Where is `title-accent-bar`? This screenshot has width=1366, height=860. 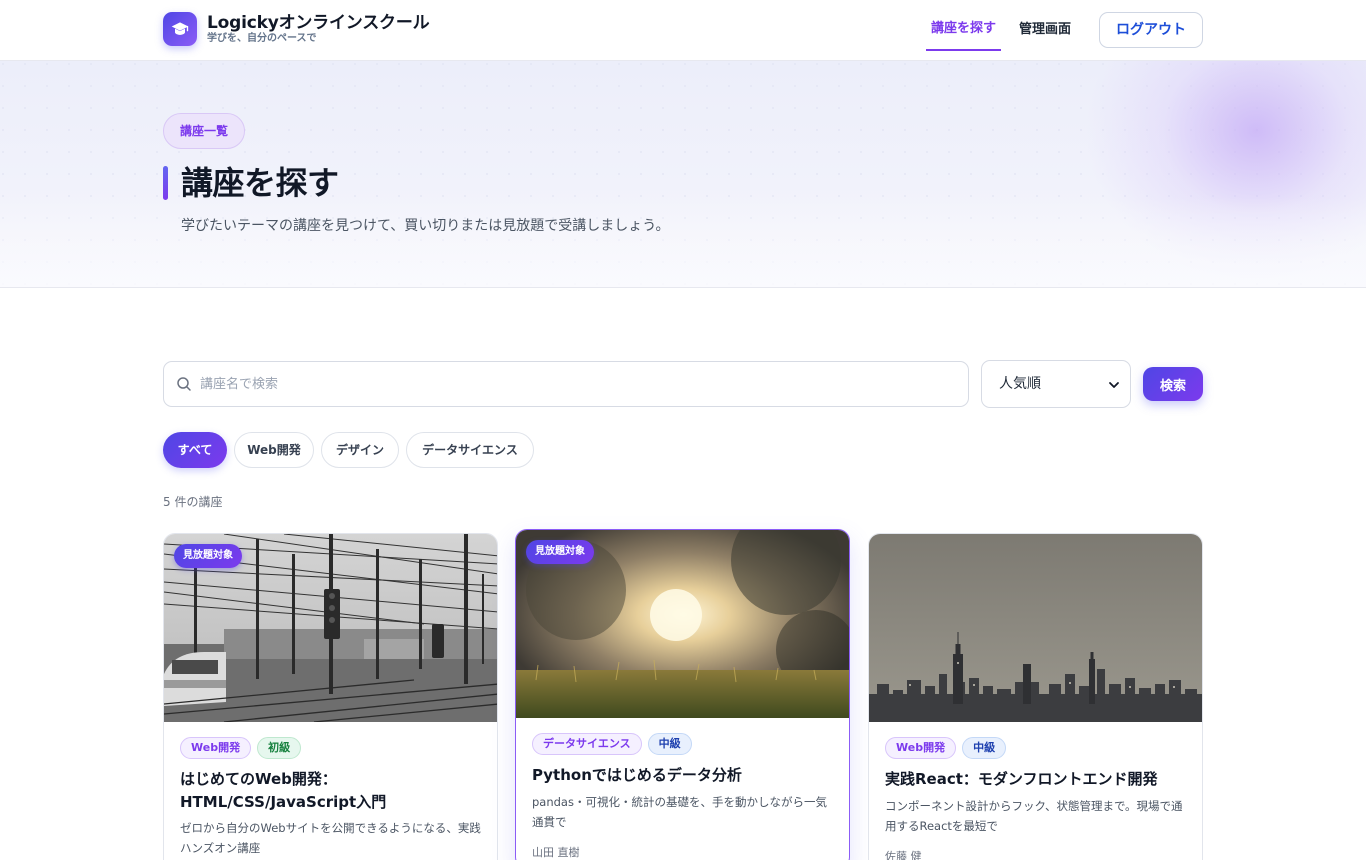
title-accent-bar is located at coordinates (165, 183).